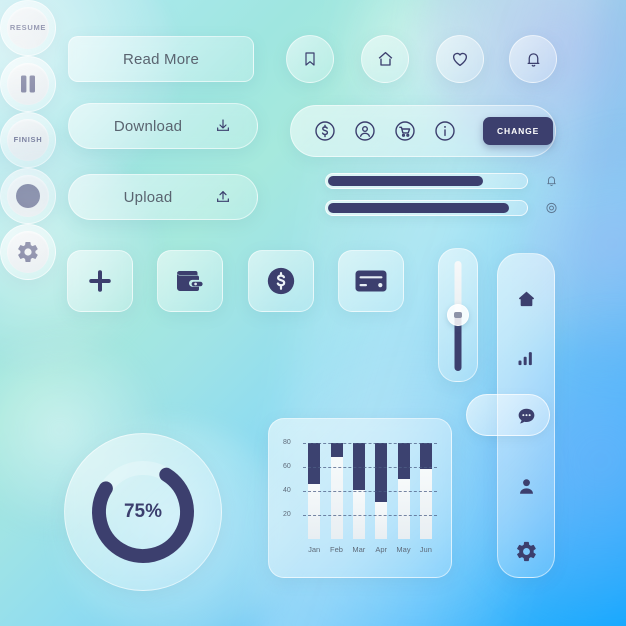 This screenshot has width=626, height=626. I want to click on bar-chart-icon, so click(526, 358).